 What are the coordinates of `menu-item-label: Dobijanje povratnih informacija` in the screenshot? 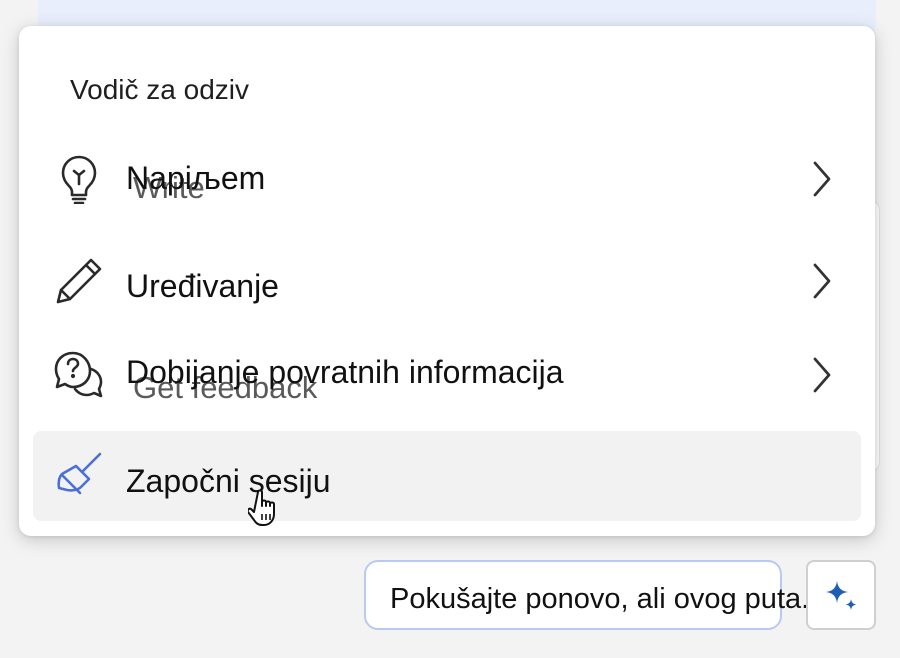 It's located at (345, 372).